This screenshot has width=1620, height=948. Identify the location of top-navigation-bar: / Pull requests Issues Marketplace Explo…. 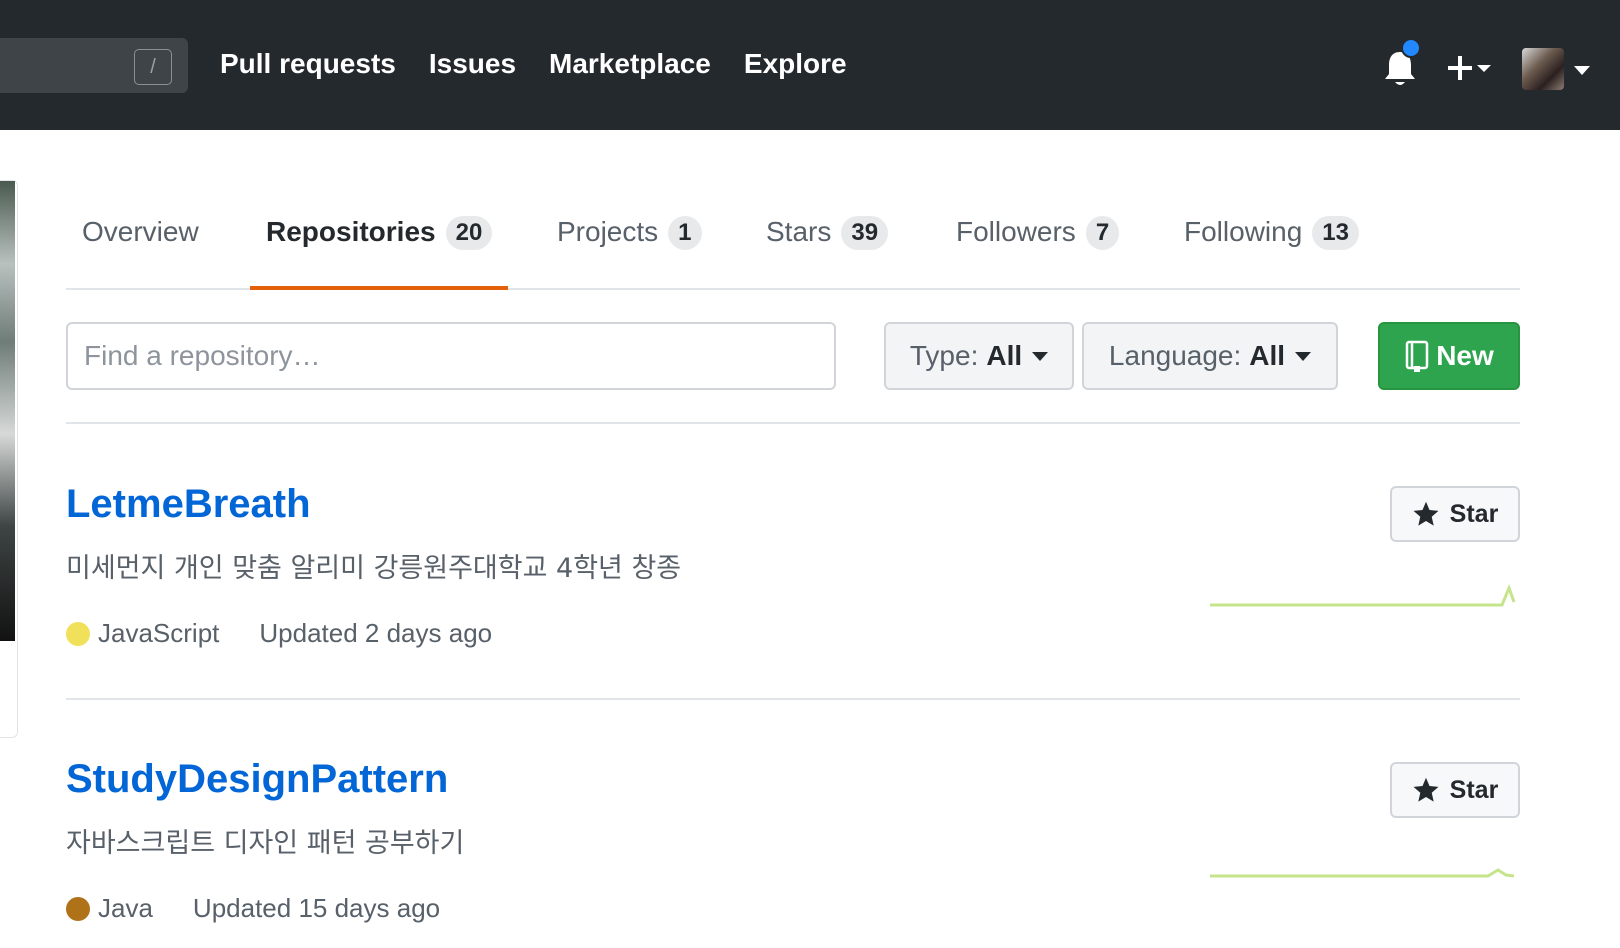
(810, 65).